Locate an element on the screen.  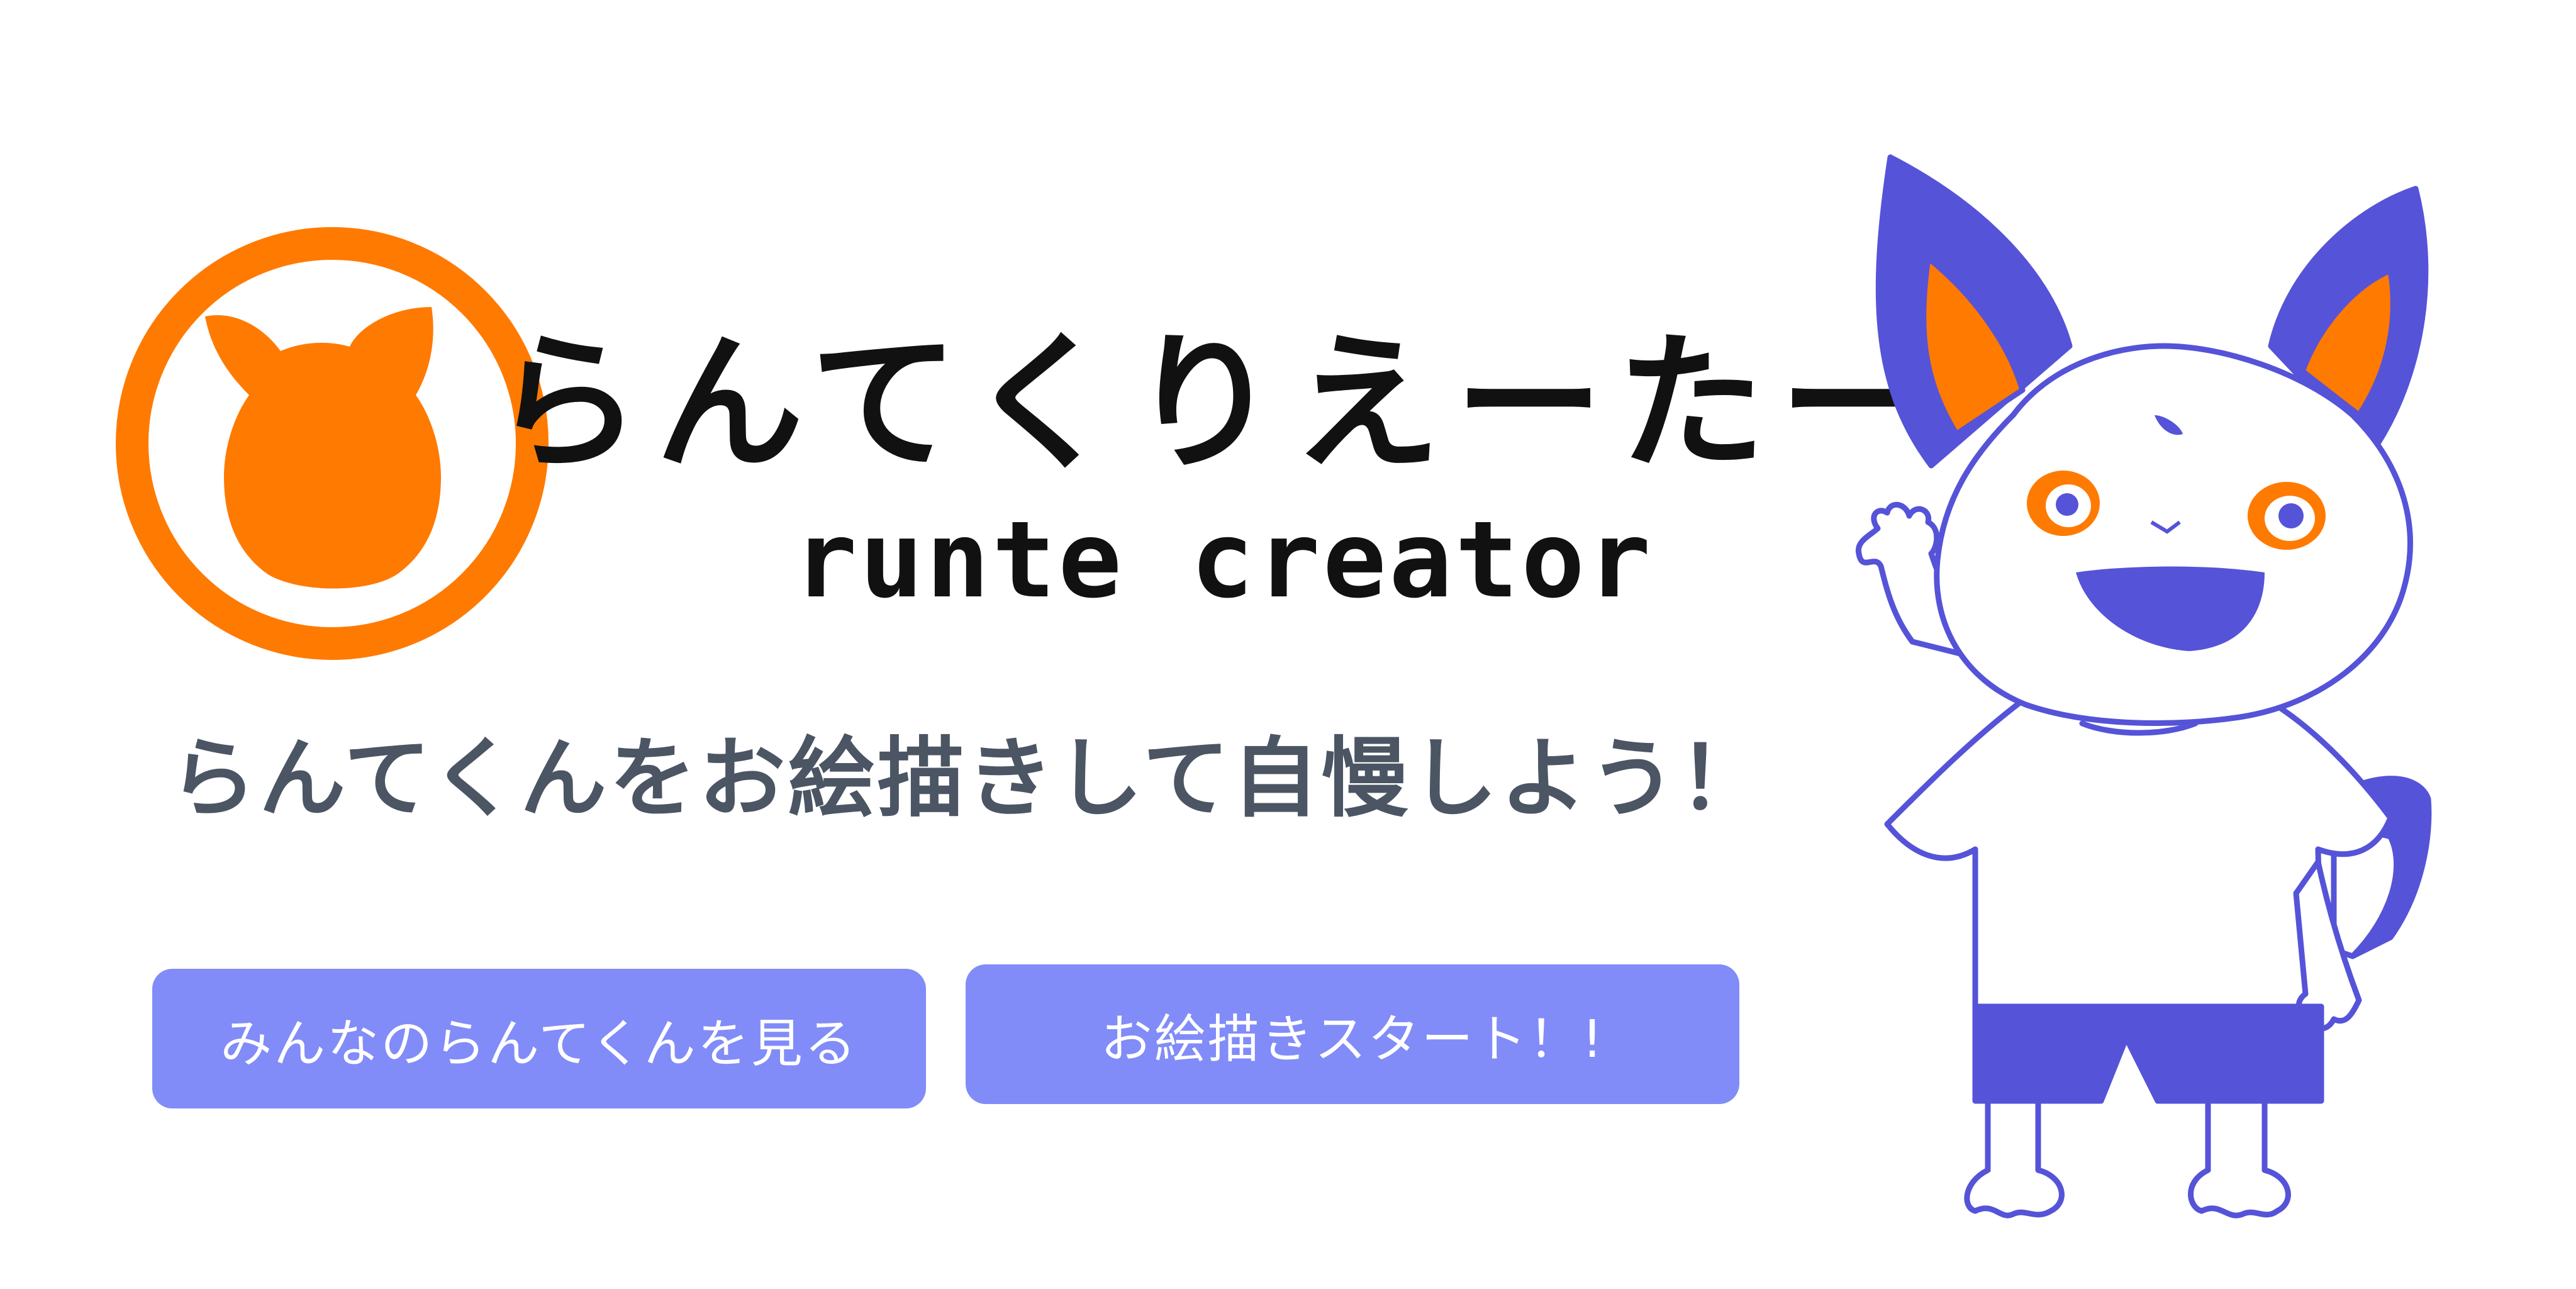
tagline: らんてくんをお絵描きして自慢しよう！ is located at coordinates (968, 778).